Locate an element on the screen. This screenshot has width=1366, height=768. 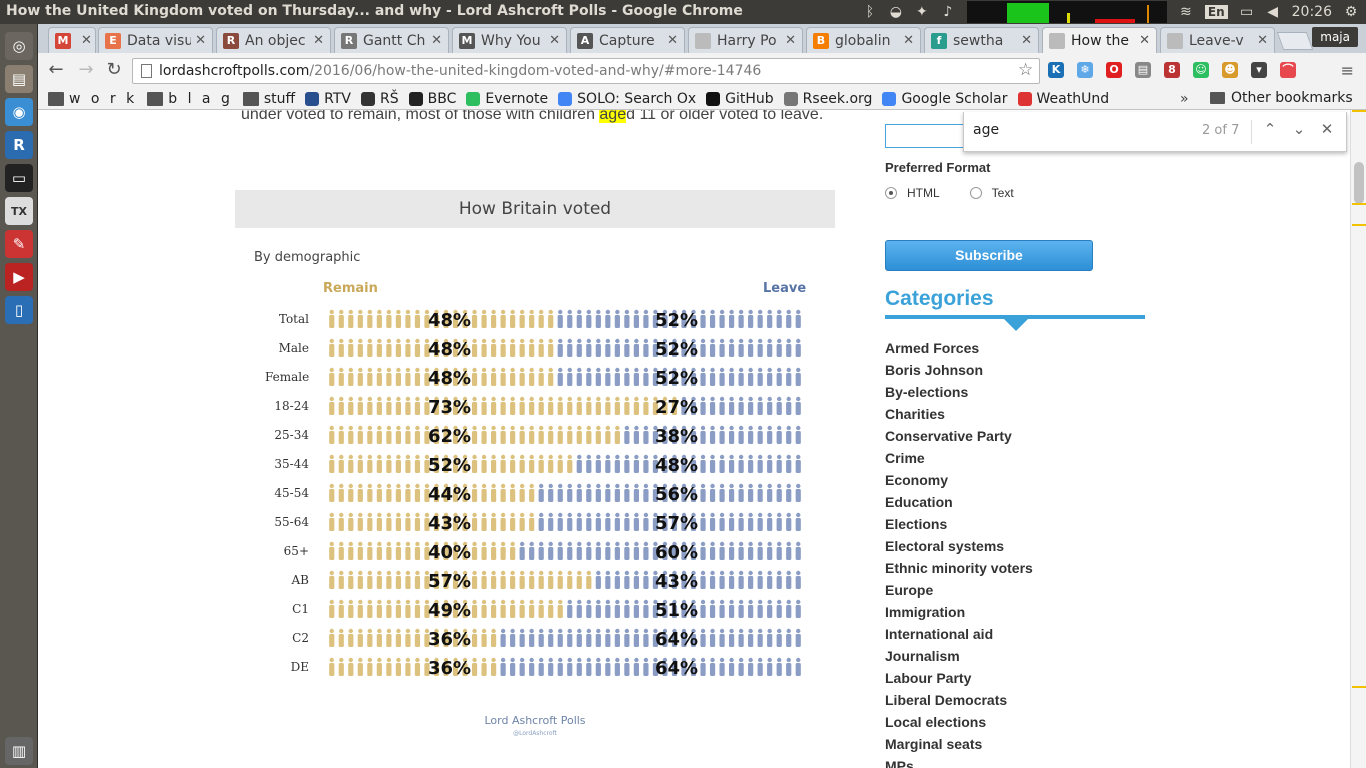
category-link: Europe is located at coordinates (959, 590).